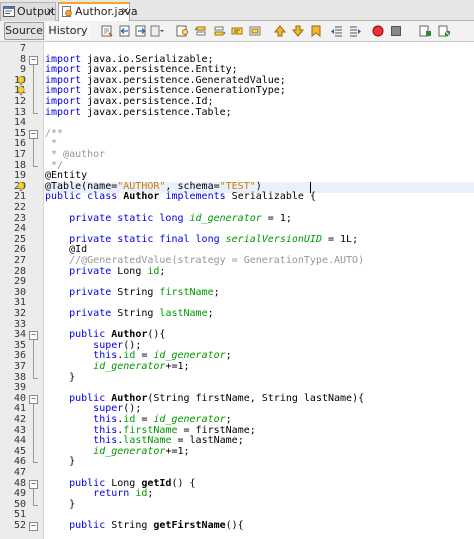 The height and width of the screenshot is (539, 474). What do you see at coordinates (258, 186) in the screenshot?
I see `code-token: )` at bounding box center [258, 186].